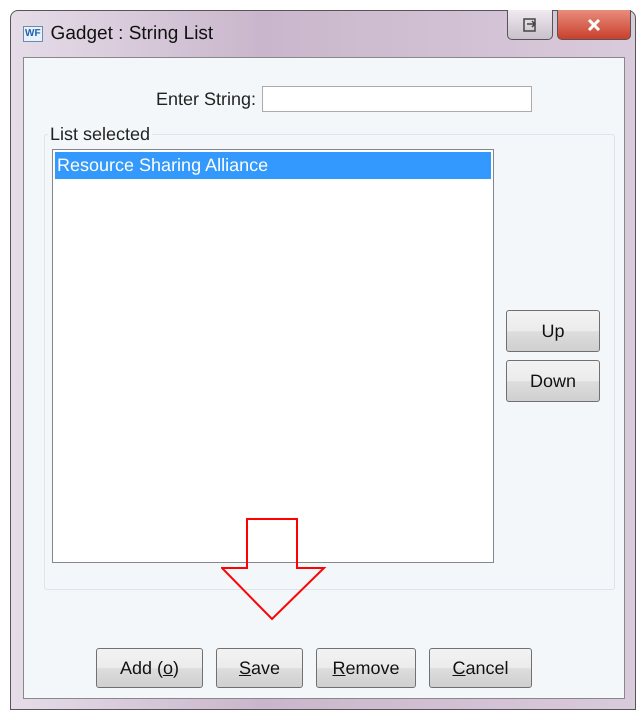  What do you see at coordinates (33, 34) in the screenshot?
I see `app-icon: WF` at bounding box center [33, 34].